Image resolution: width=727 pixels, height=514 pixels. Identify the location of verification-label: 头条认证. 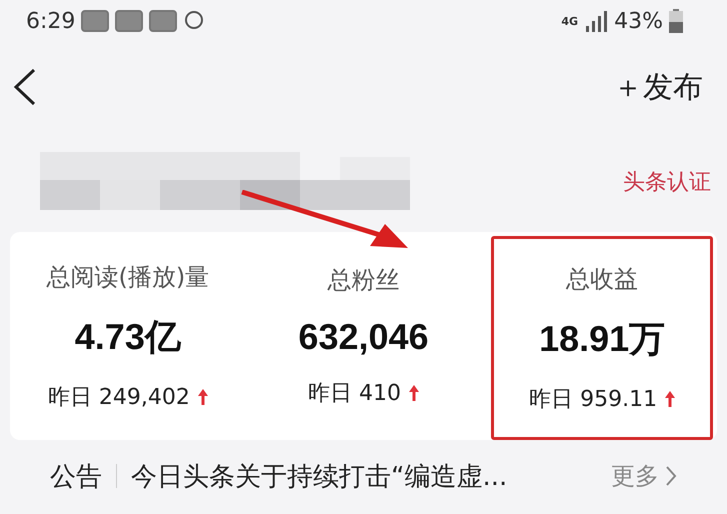
(667, 183).